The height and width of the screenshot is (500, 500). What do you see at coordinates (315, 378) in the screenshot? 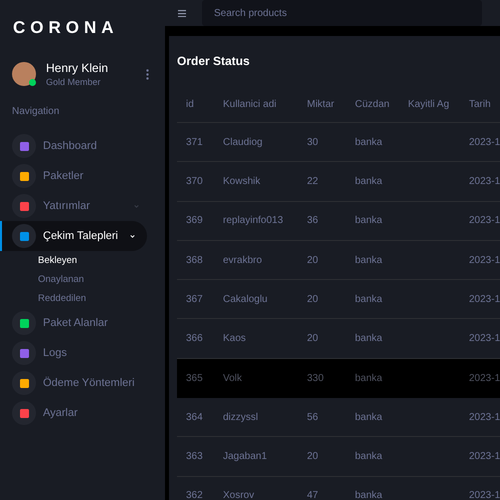
I see `table-cell: 330` at bounding box center [315, 378].